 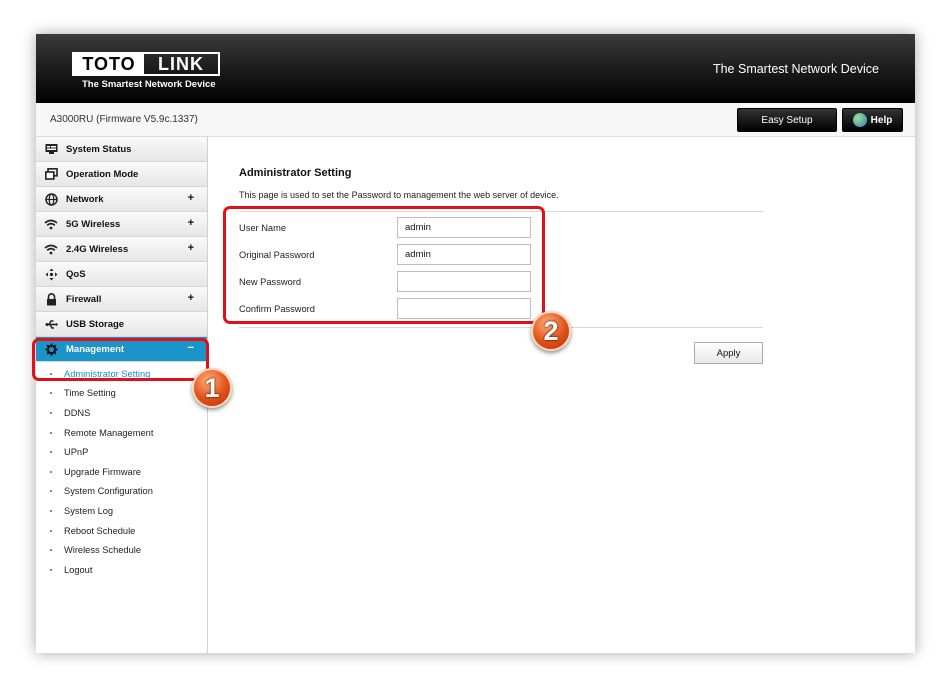 I want to click on usb-icon, so click(x=51, y=324).